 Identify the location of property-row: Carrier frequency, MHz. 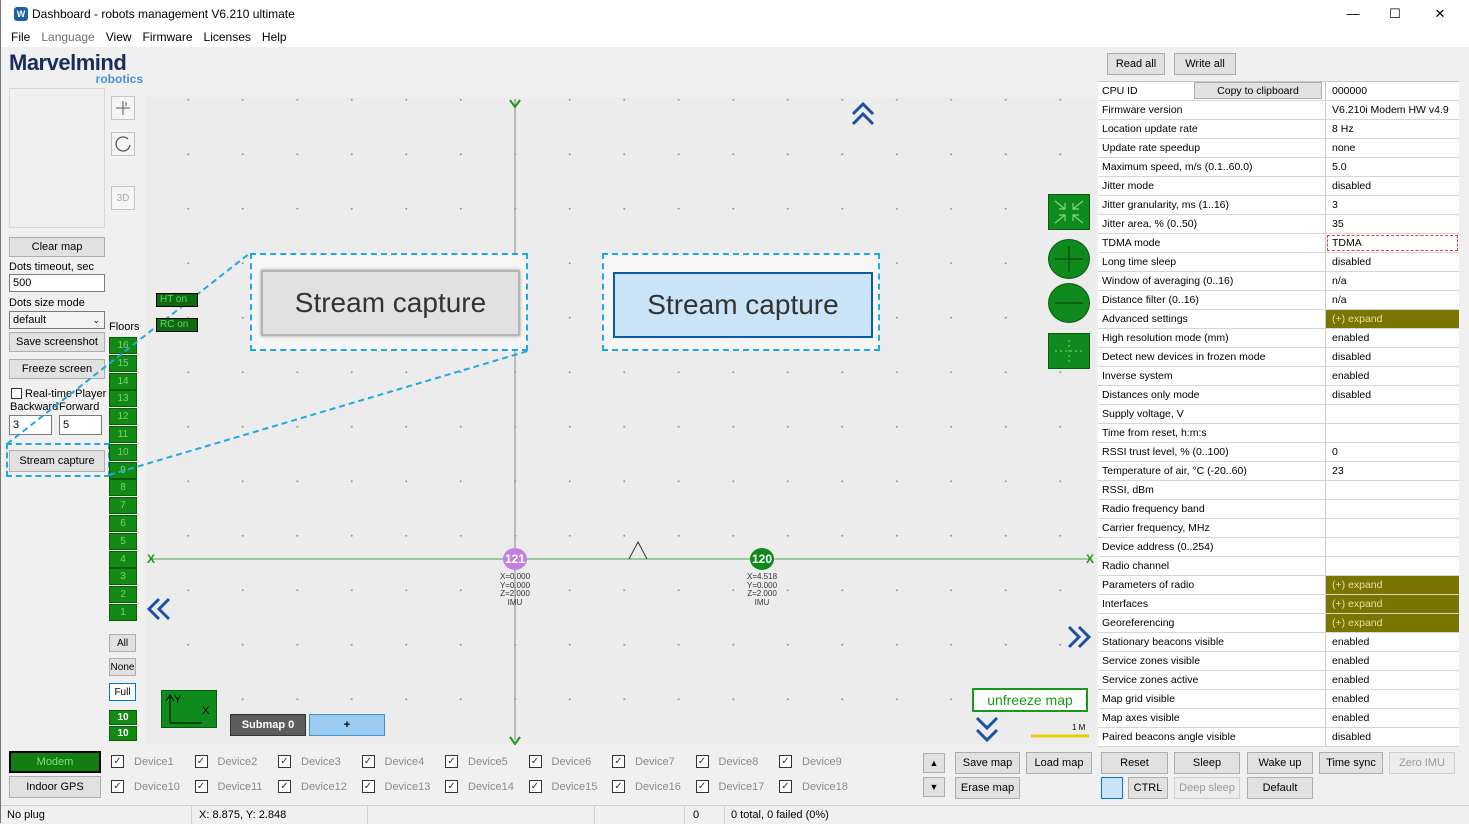
(1278, 528).